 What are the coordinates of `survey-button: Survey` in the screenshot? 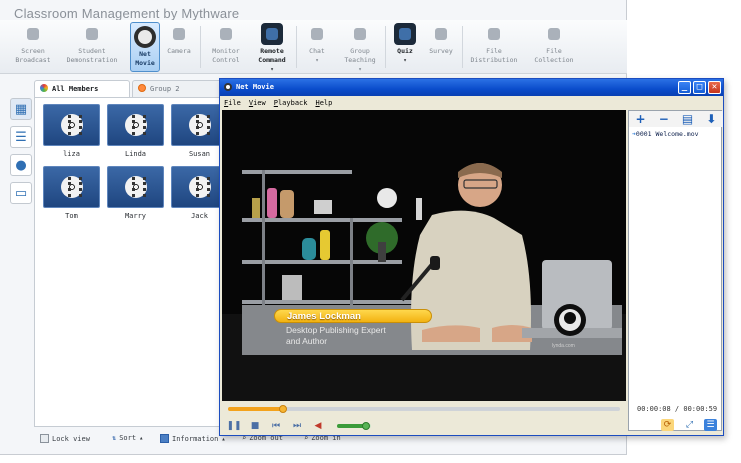 It's located at (441, 47).